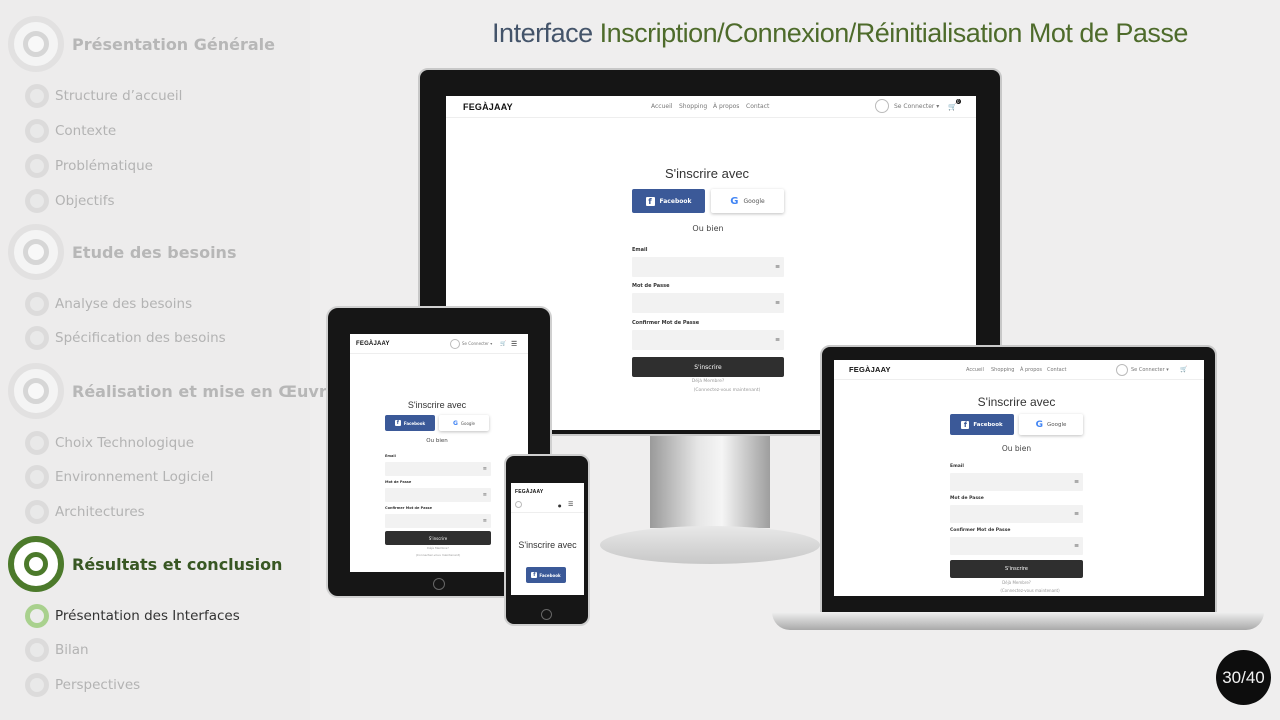  I want to click on sidebar-item-objectifs: Objectifs, so click(70, 201).